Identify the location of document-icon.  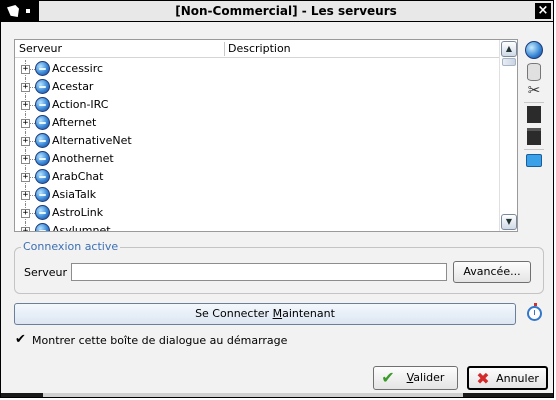
(534, 114).